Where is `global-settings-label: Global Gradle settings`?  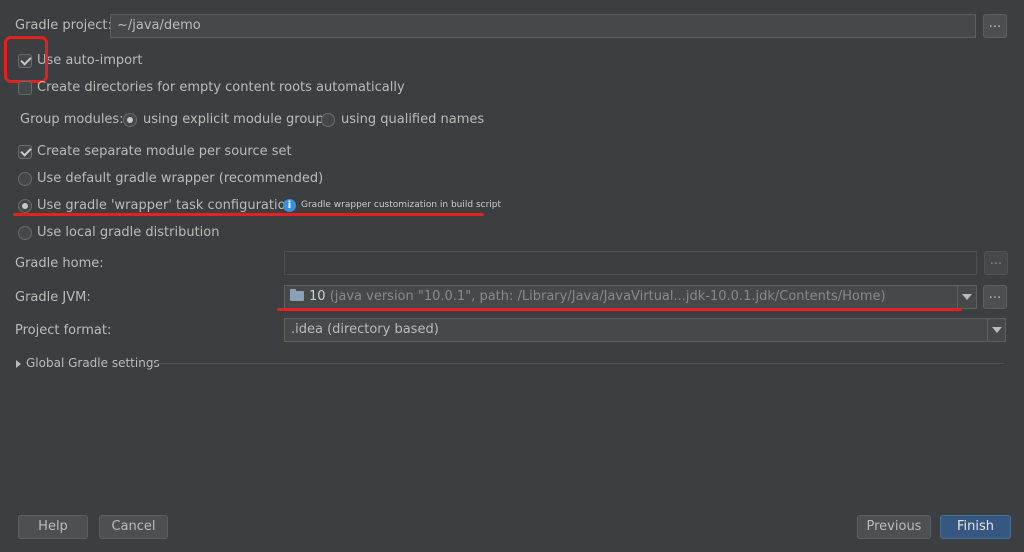
global-settings-label: Global Gradle settings is located at coordinates (93, 363).